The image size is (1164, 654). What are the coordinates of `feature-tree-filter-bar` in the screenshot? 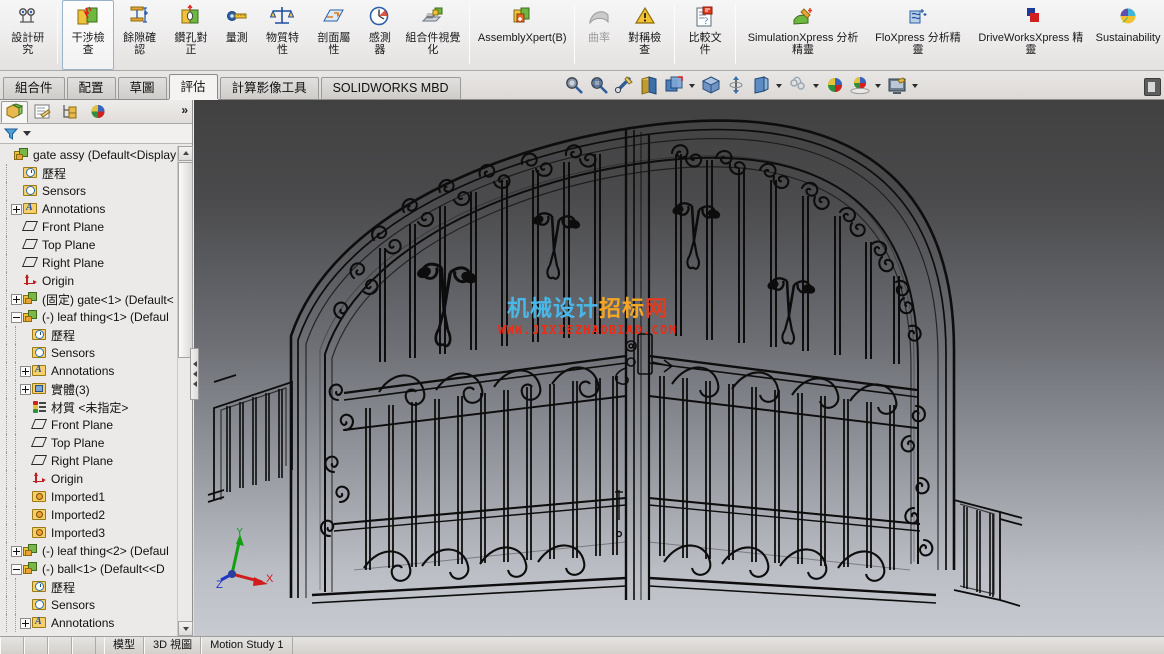 It's located at (96, 134).